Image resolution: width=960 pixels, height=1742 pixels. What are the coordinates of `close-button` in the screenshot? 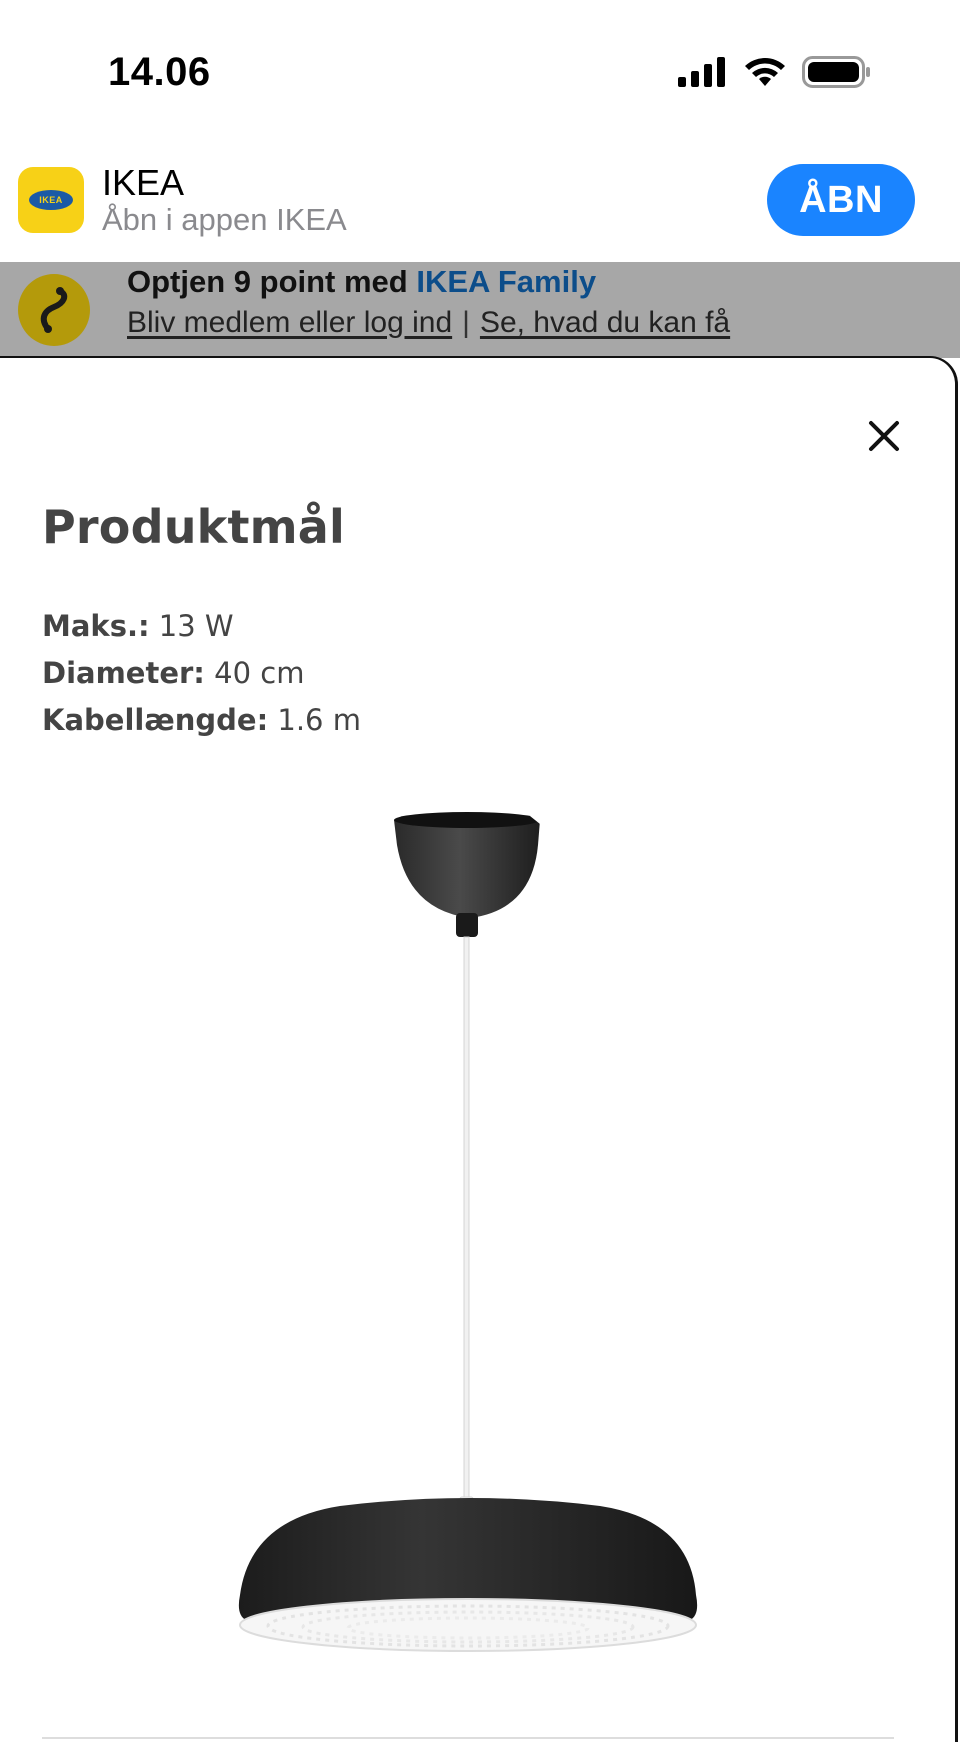 It's located at (884, 436).